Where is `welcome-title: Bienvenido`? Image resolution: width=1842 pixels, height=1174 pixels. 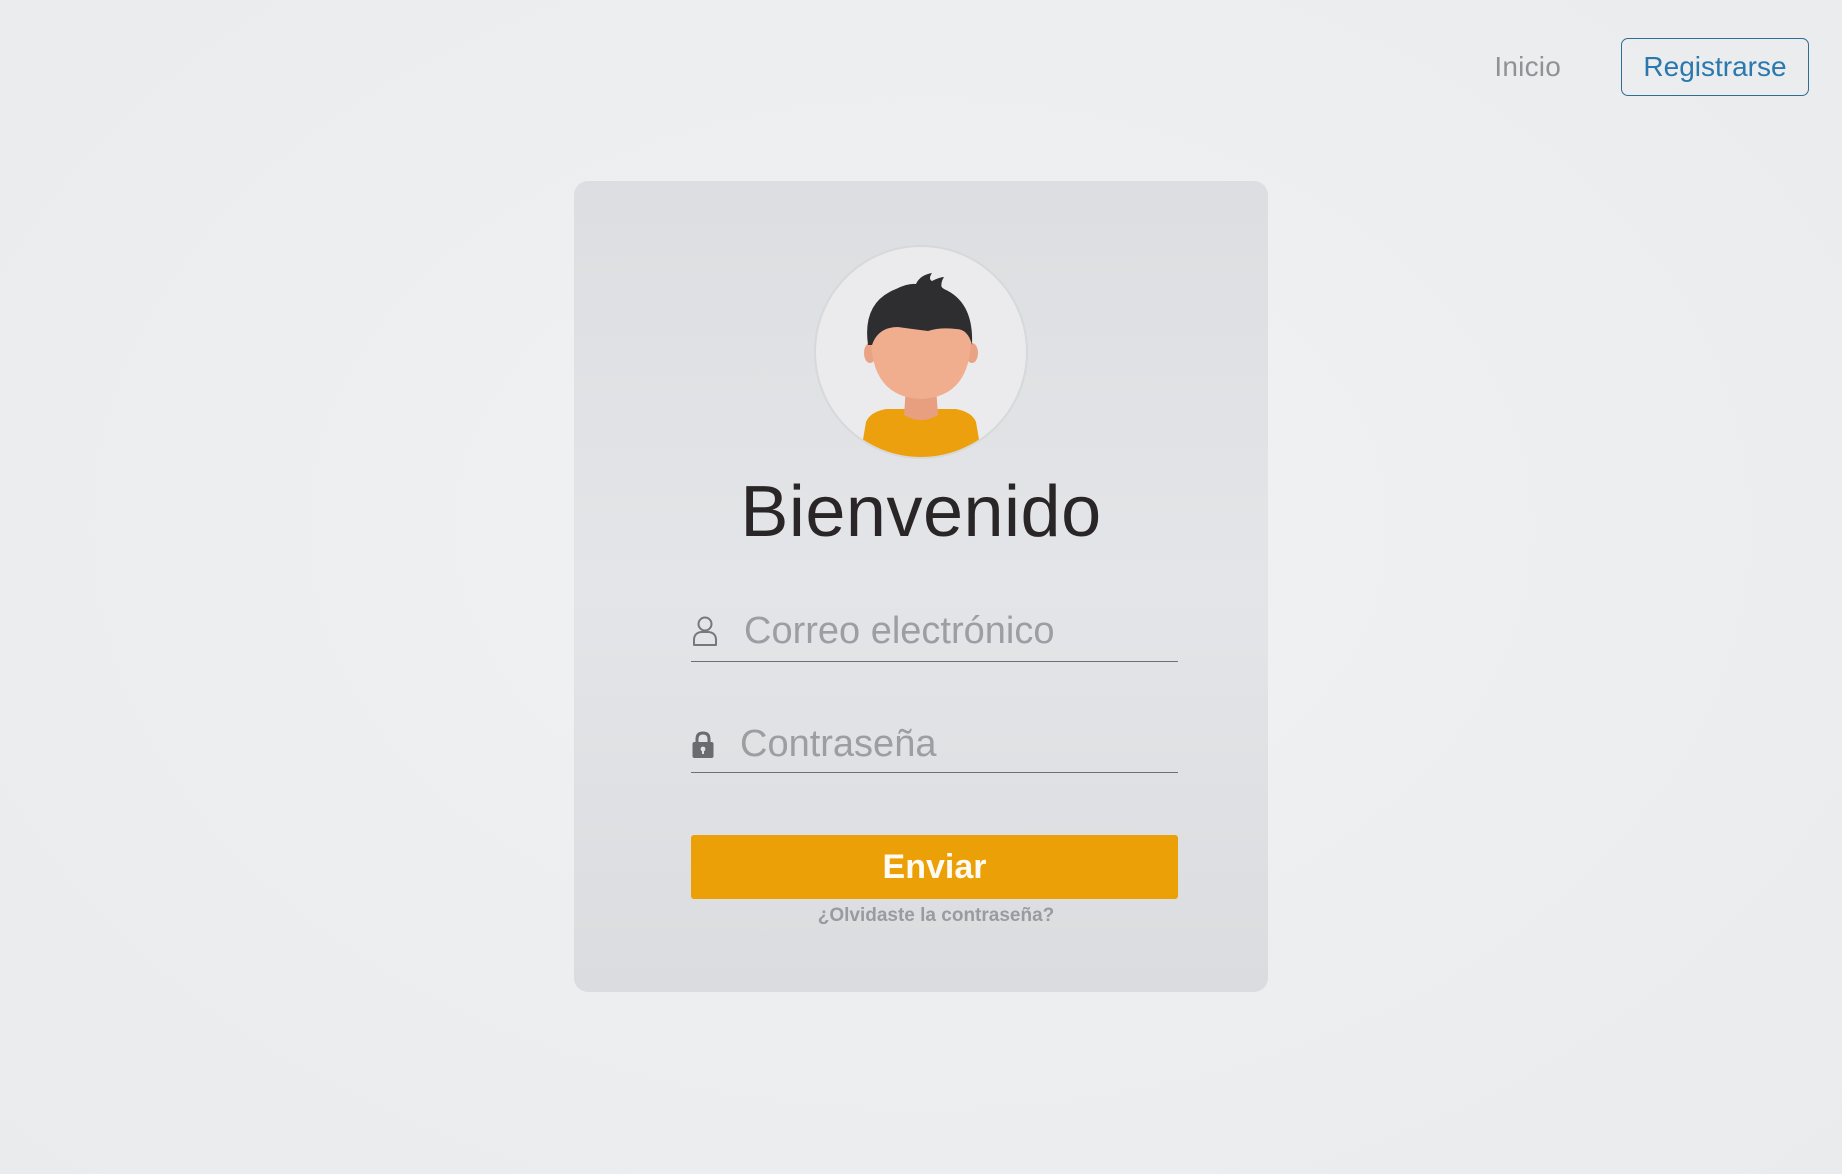
welcome-title: Bienvenido is located at coordinates (921, 512).